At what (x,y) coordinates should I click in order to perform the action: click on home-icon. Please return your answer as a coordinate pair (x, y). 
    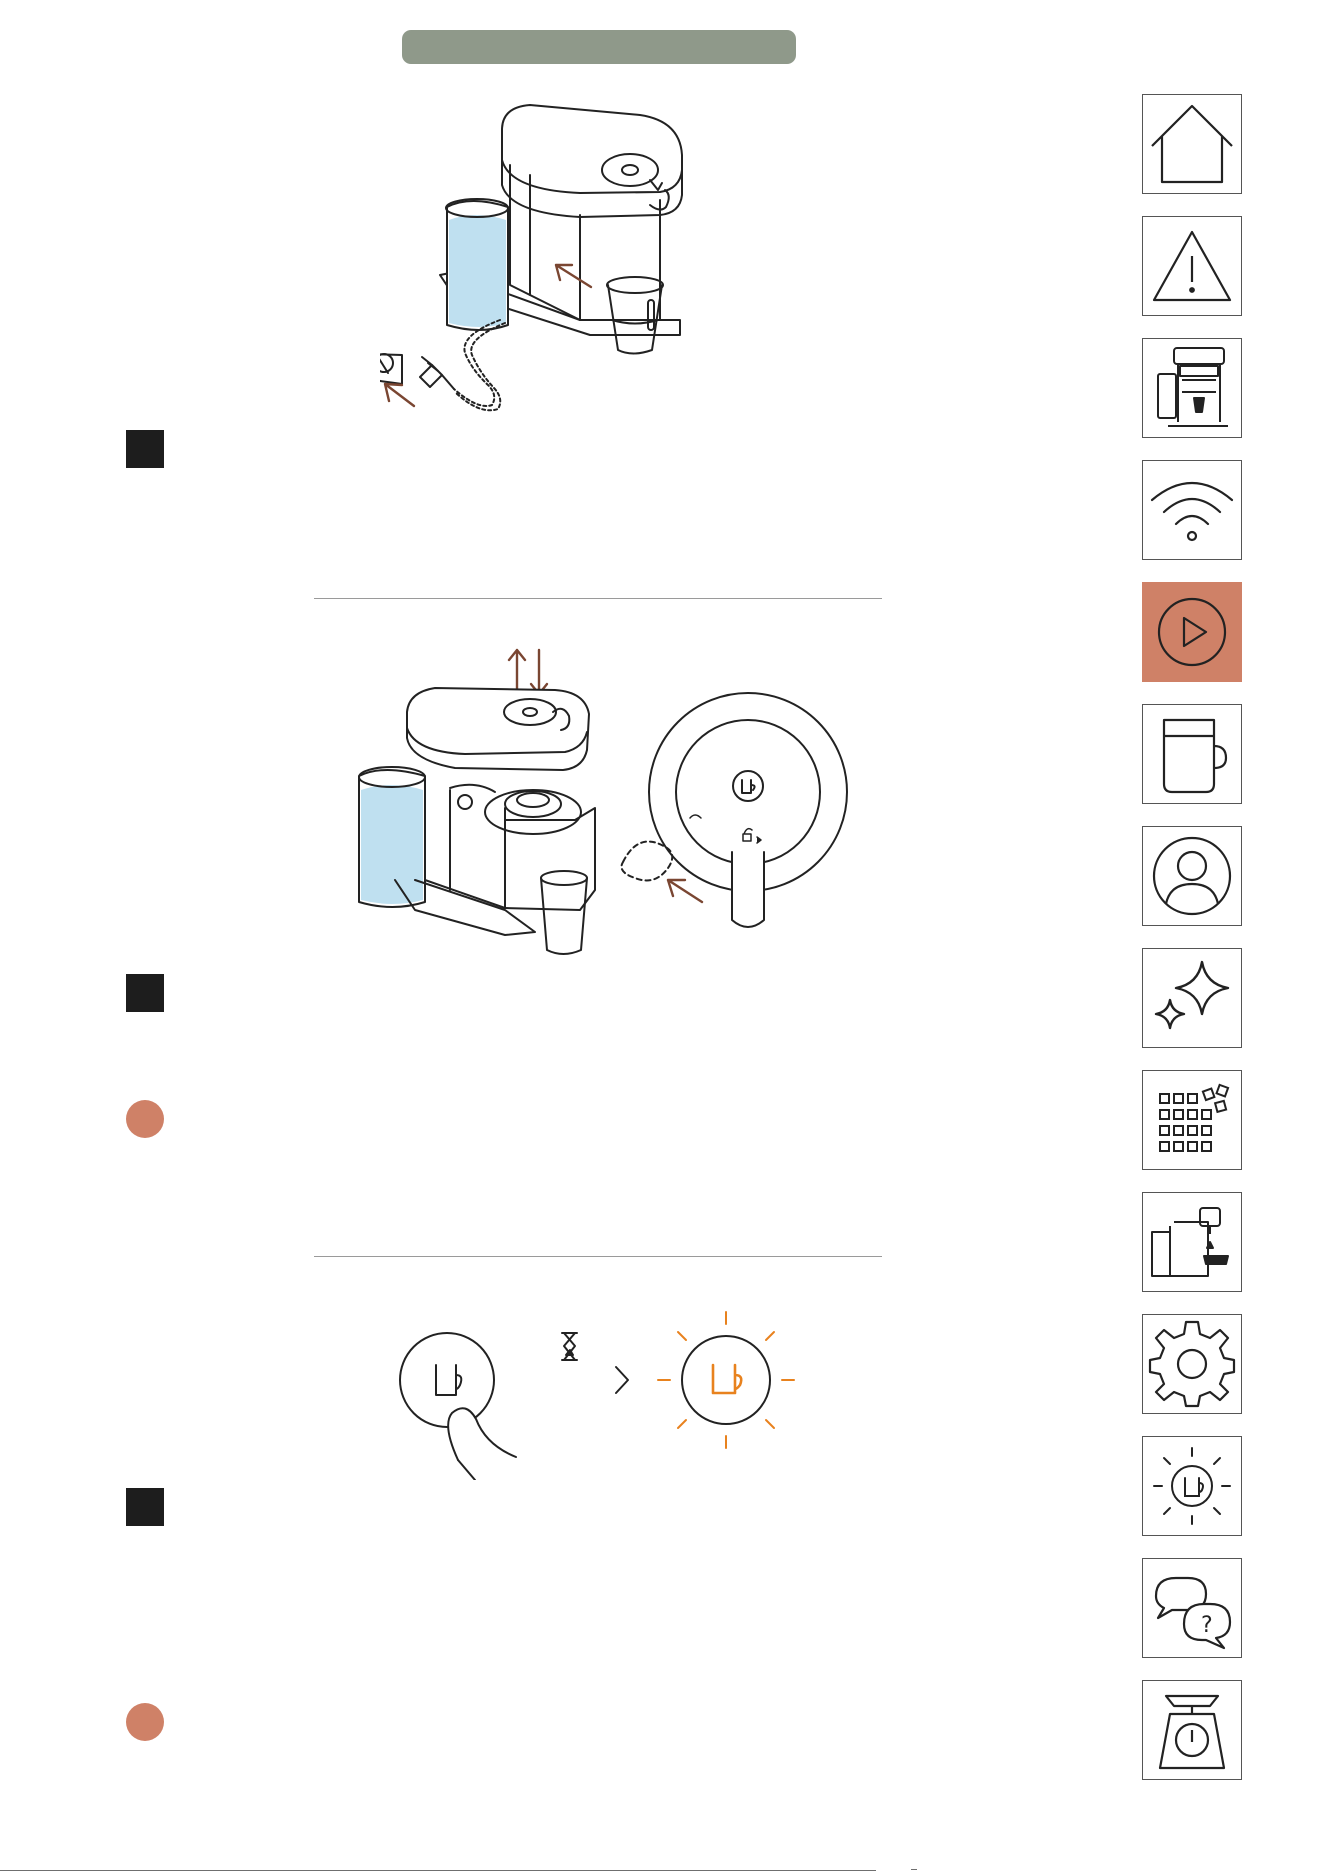
    Looking at the image, I should click on (1192, 144).